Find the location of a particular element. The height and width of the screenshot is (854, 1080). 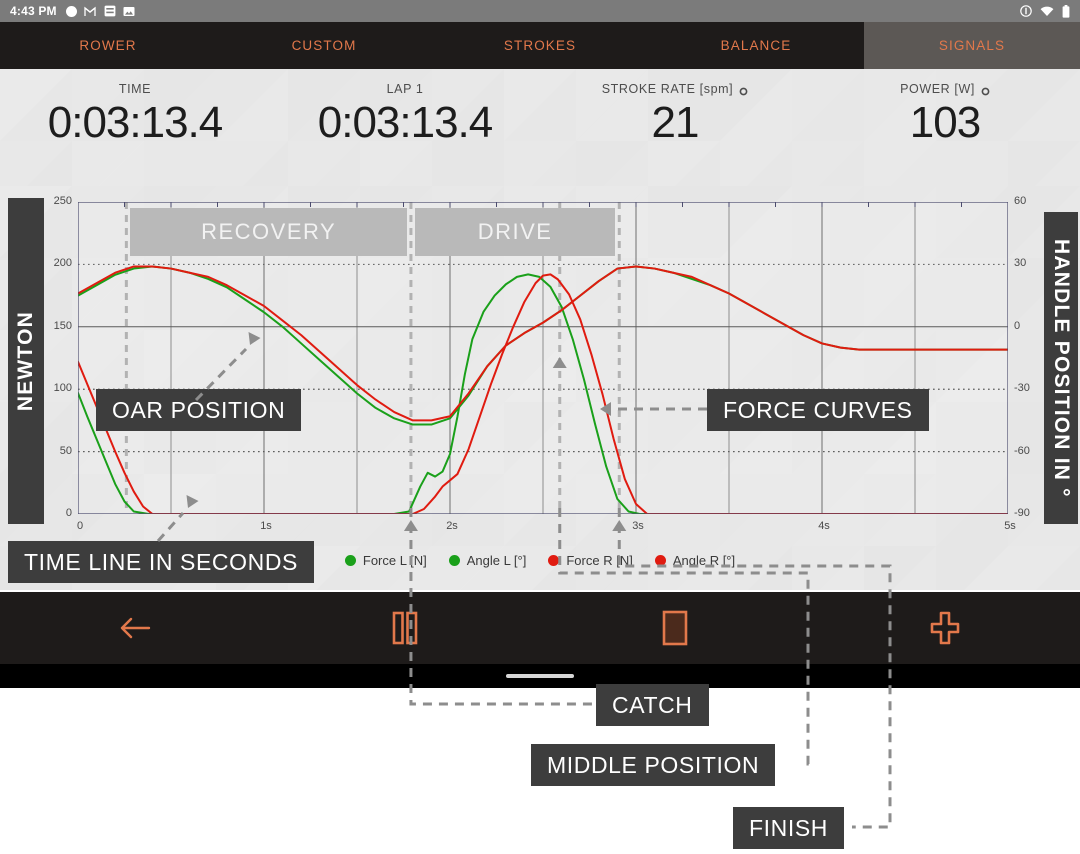

phase-banner-label: DRIVE is located at coordinates (515, 231).